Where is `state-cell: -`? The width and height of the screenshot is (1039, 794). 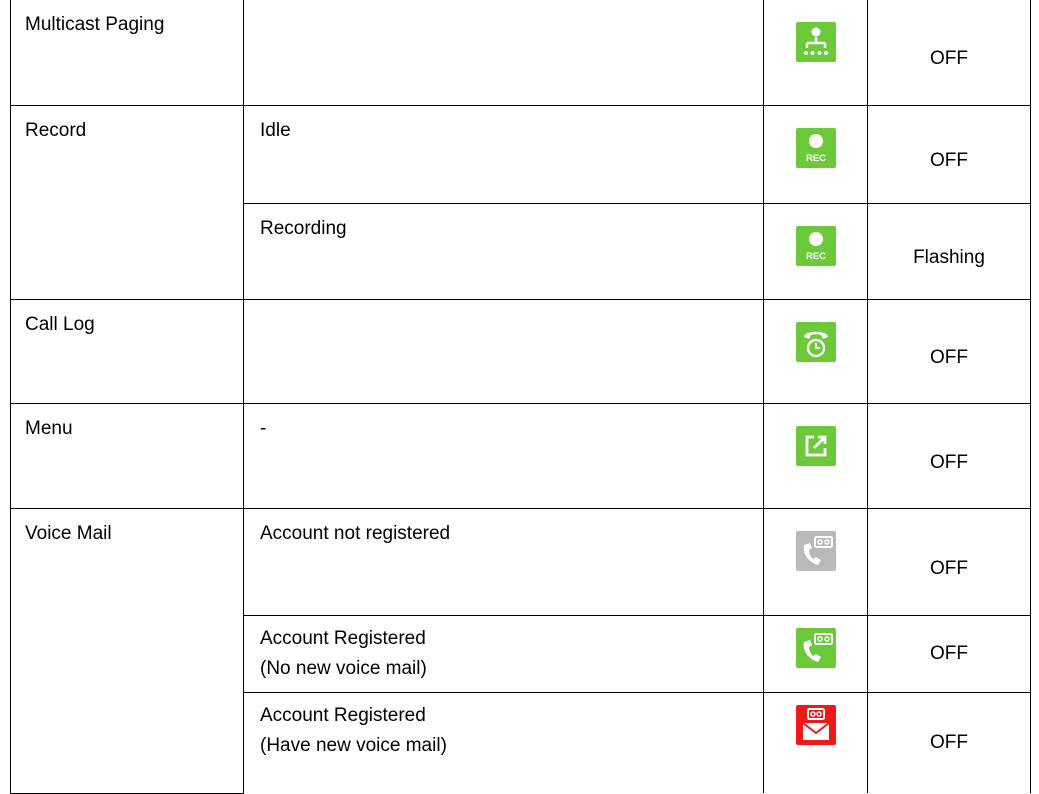
state-cell: - is located at coordinates (503, 455).